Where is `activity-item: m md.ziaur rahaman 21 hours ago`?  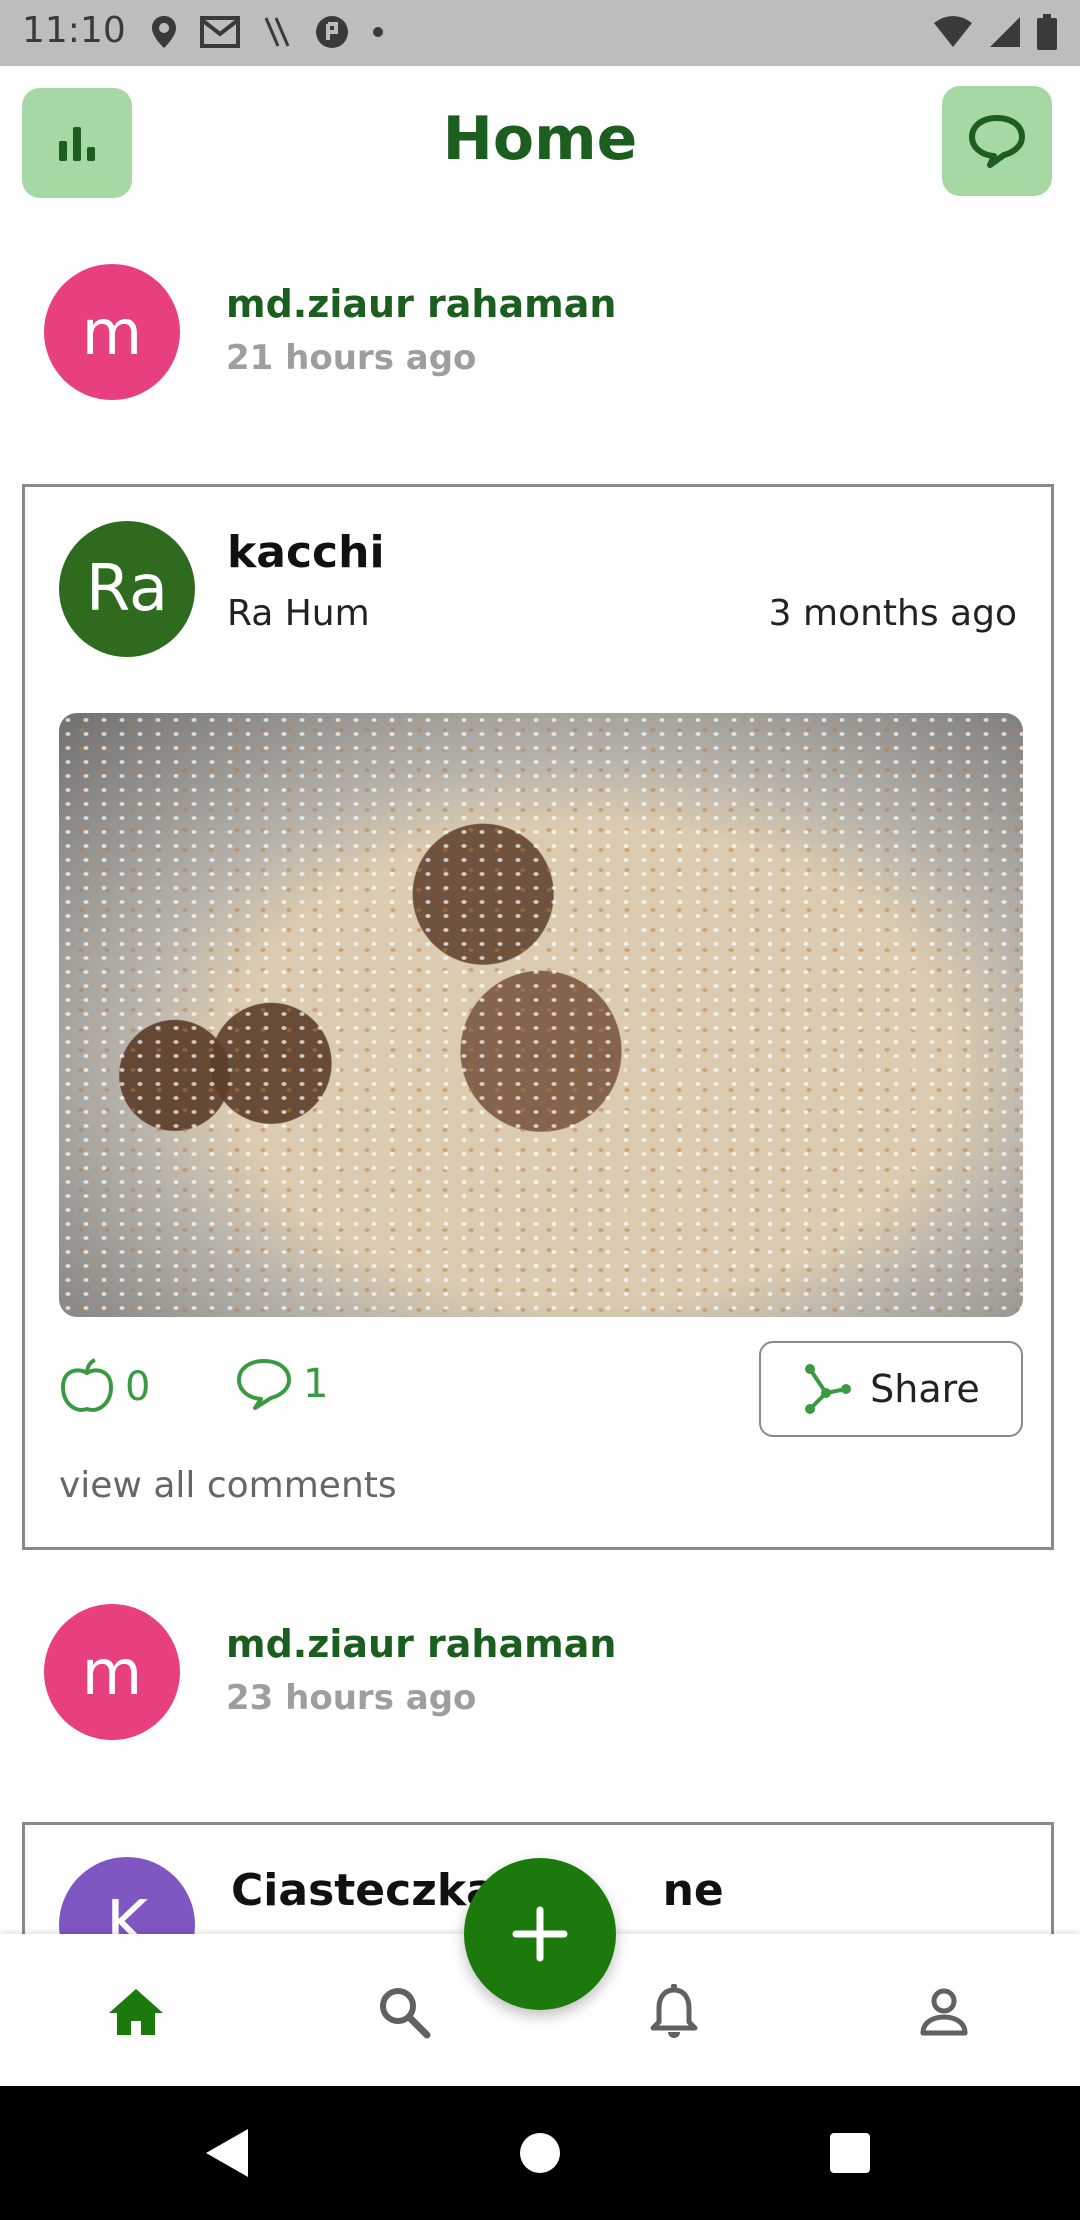 activity-item: m md.ziaur rahaman 21 hours ago is located at coordinates (540, 344).